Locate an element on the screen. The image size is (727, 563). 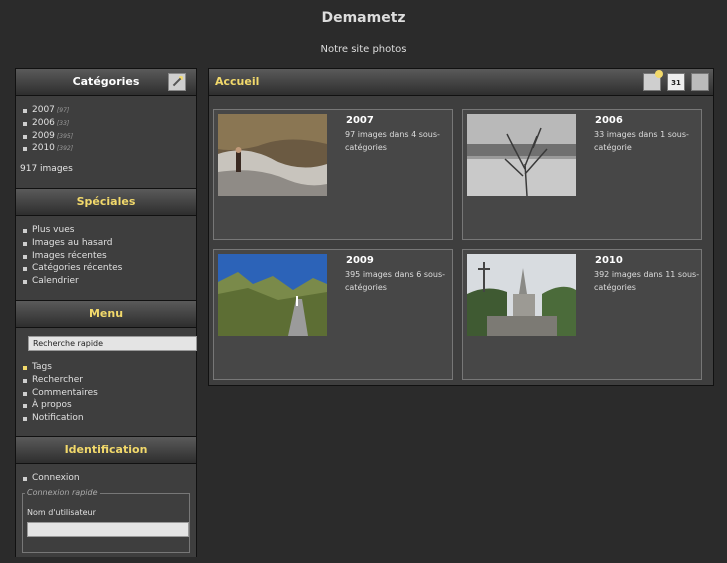
category-thumbnail-2009 is located at coordinates (272, 295).